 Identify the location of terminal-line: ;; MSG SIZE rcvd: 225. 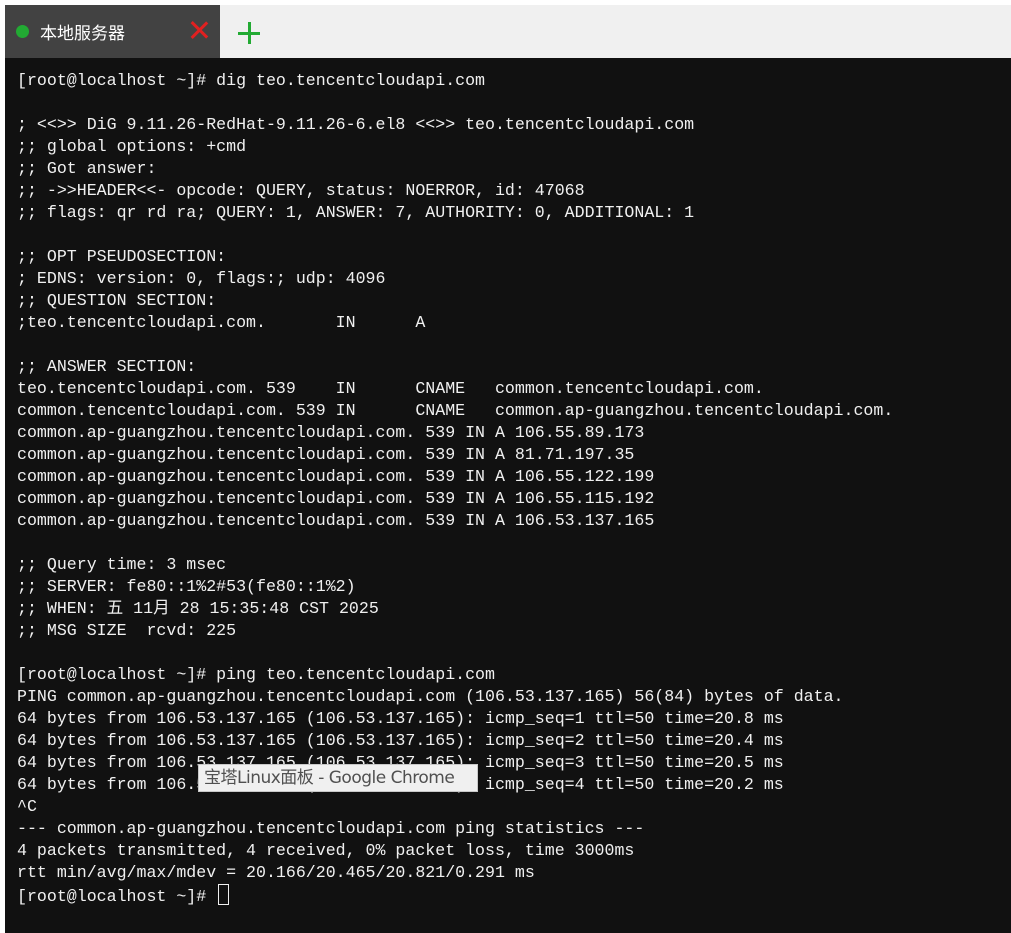
(127, 630).